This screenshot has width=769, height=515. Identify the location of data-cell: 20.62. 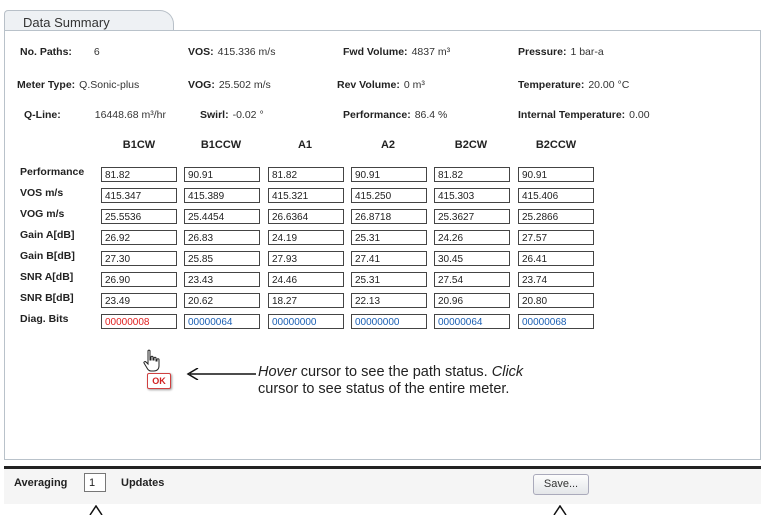
(222, 300).